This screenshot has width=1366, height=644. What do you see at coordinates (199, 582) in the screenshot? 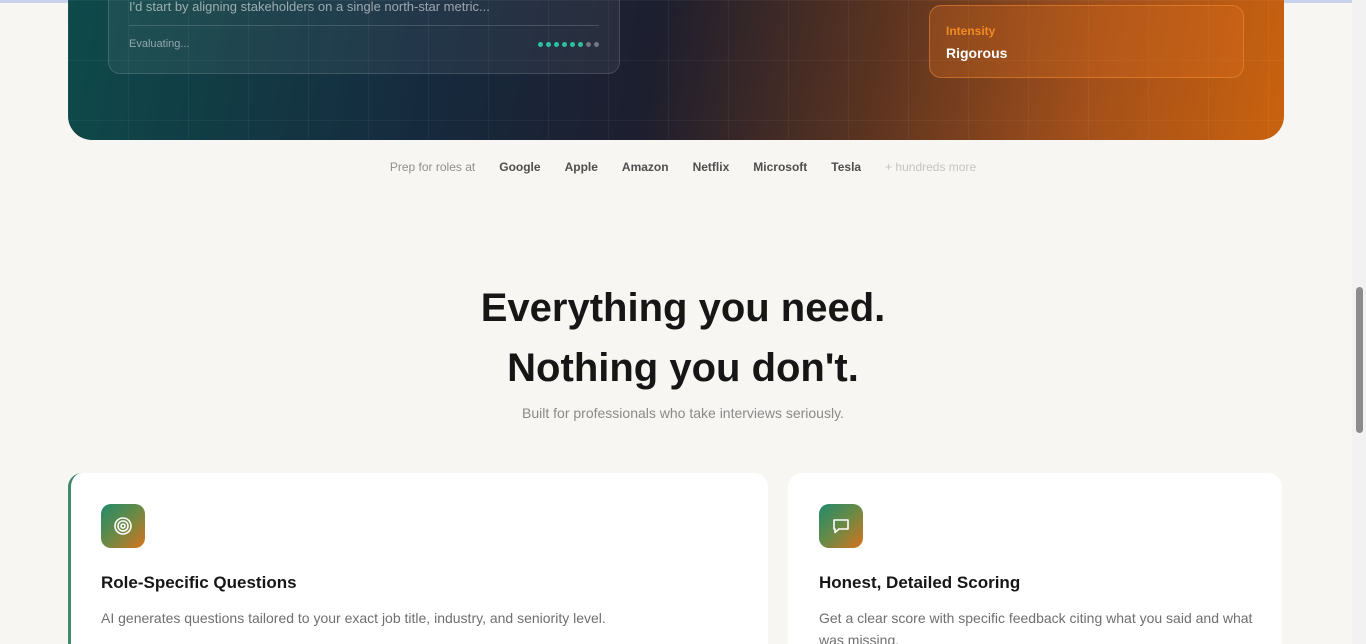
I see `feature-title: Role-Specific Questions` at bounding box center [199, 582].